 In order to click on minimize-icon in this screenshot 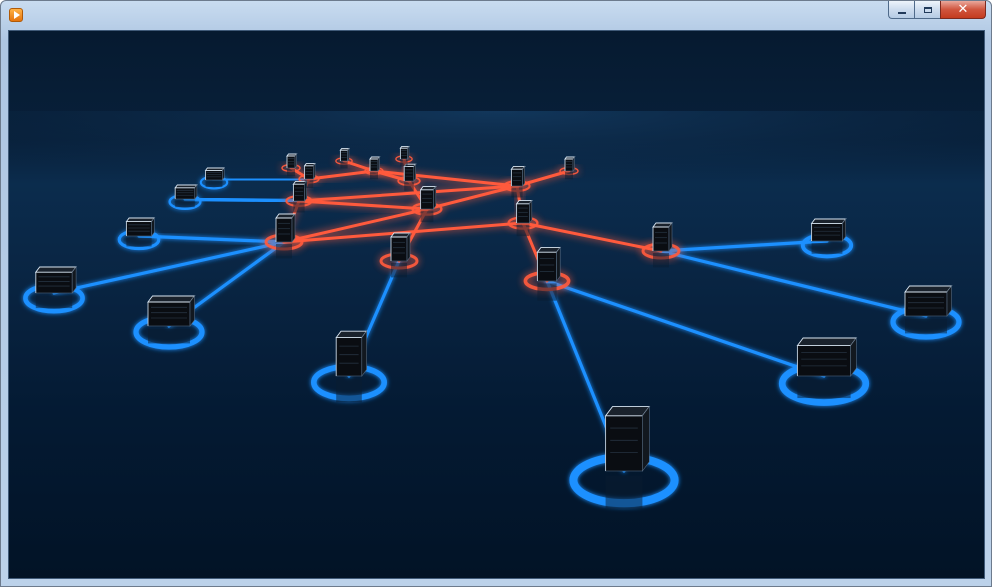, I will do `click(901, 12)`.